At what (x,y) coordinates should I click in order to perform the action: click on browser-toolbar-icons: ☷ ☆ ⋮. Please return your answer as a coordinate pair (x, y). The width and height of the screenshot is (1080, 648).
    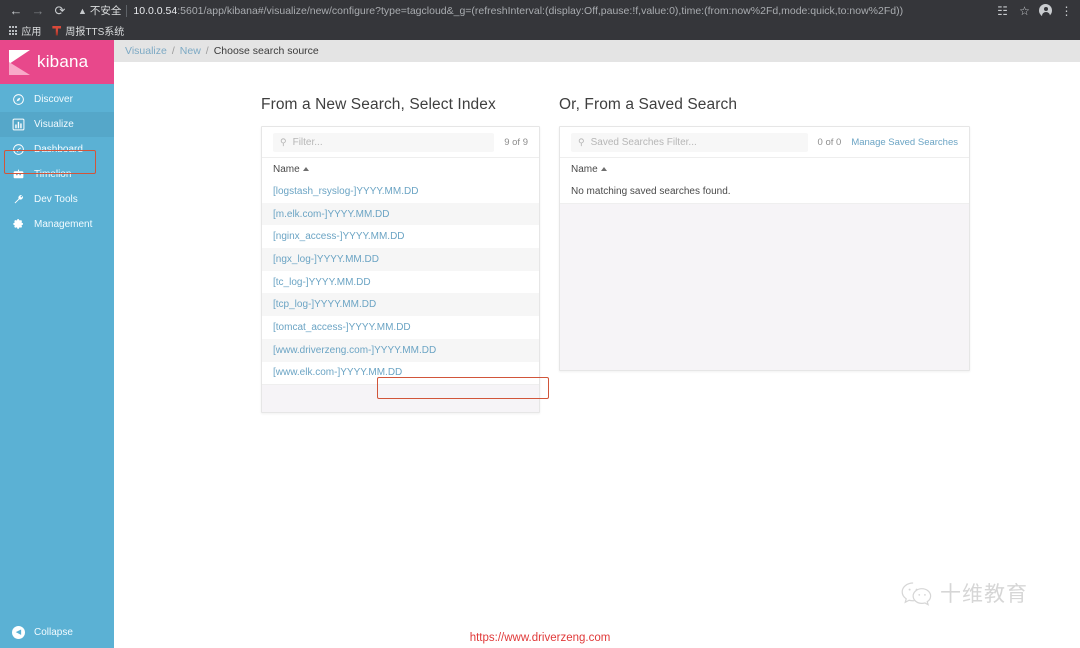
    Looking at the image, I should click on (1030, 10).